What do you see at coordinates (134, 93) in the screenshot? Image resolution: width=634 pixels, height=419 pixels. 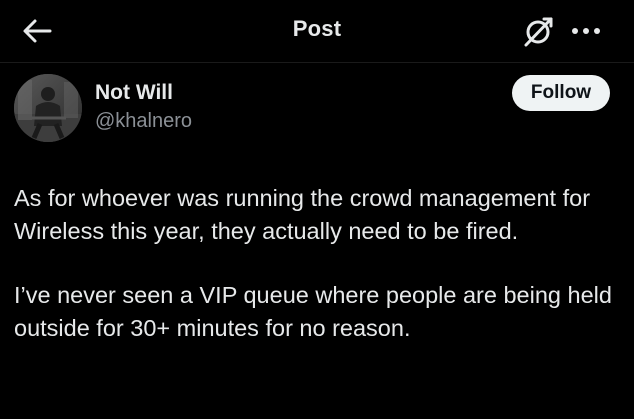 I see `author-display-name: Not Will` at bounding box center [134, 93].